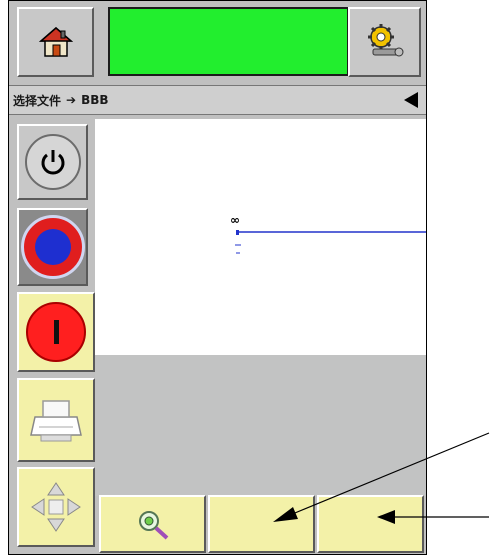 Image resolution: width=493 pixels, height=557 pixels. What do you see at coordinates (411, 100) in the screenshot?
I see `back-arrow-icon` at bounding box center [411, 100].